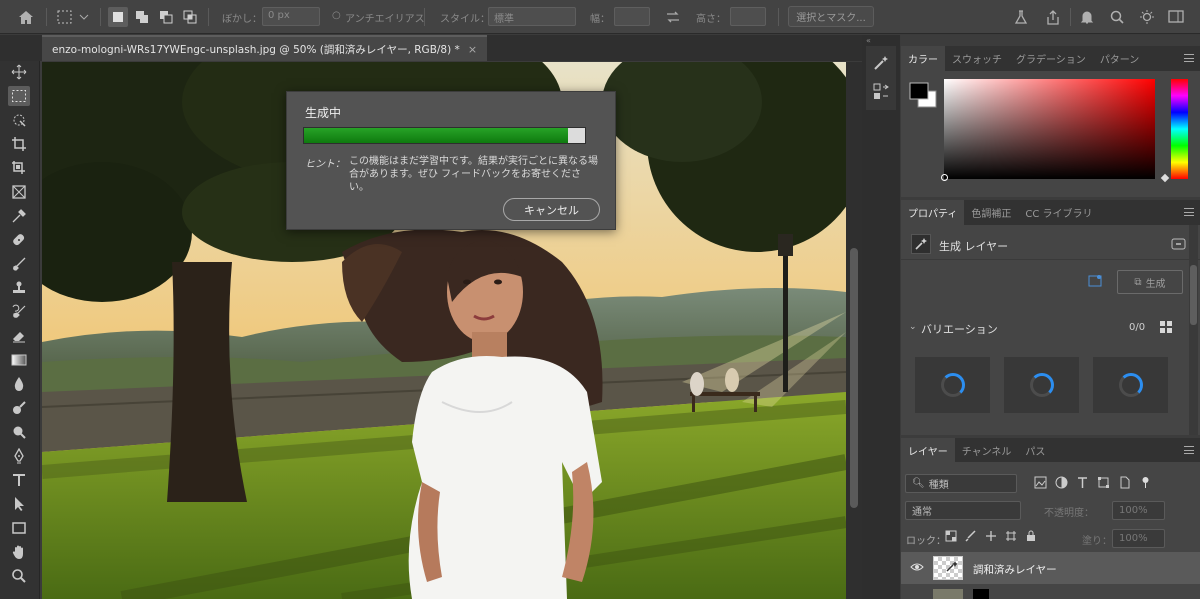 This screenshot has width=1200, height=599. I want to click on adjustment-layer-filter-icon, so click(1061, 482).